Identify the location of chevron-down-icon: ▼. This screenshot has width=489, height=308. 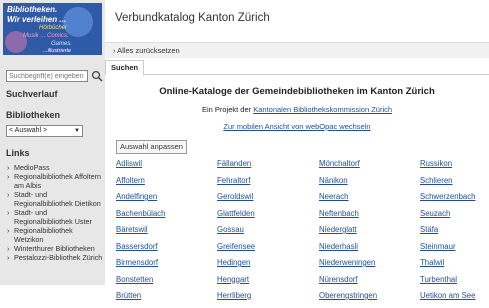
(77, 131).